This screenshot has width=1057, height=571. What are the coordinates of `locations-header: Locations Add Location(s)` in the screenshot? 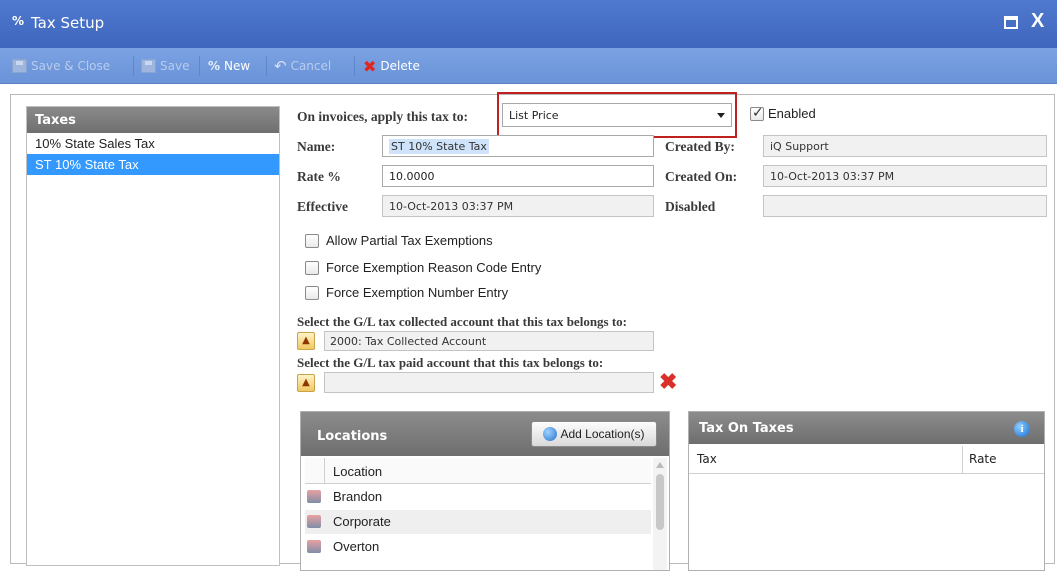 It's located at (485, 434).